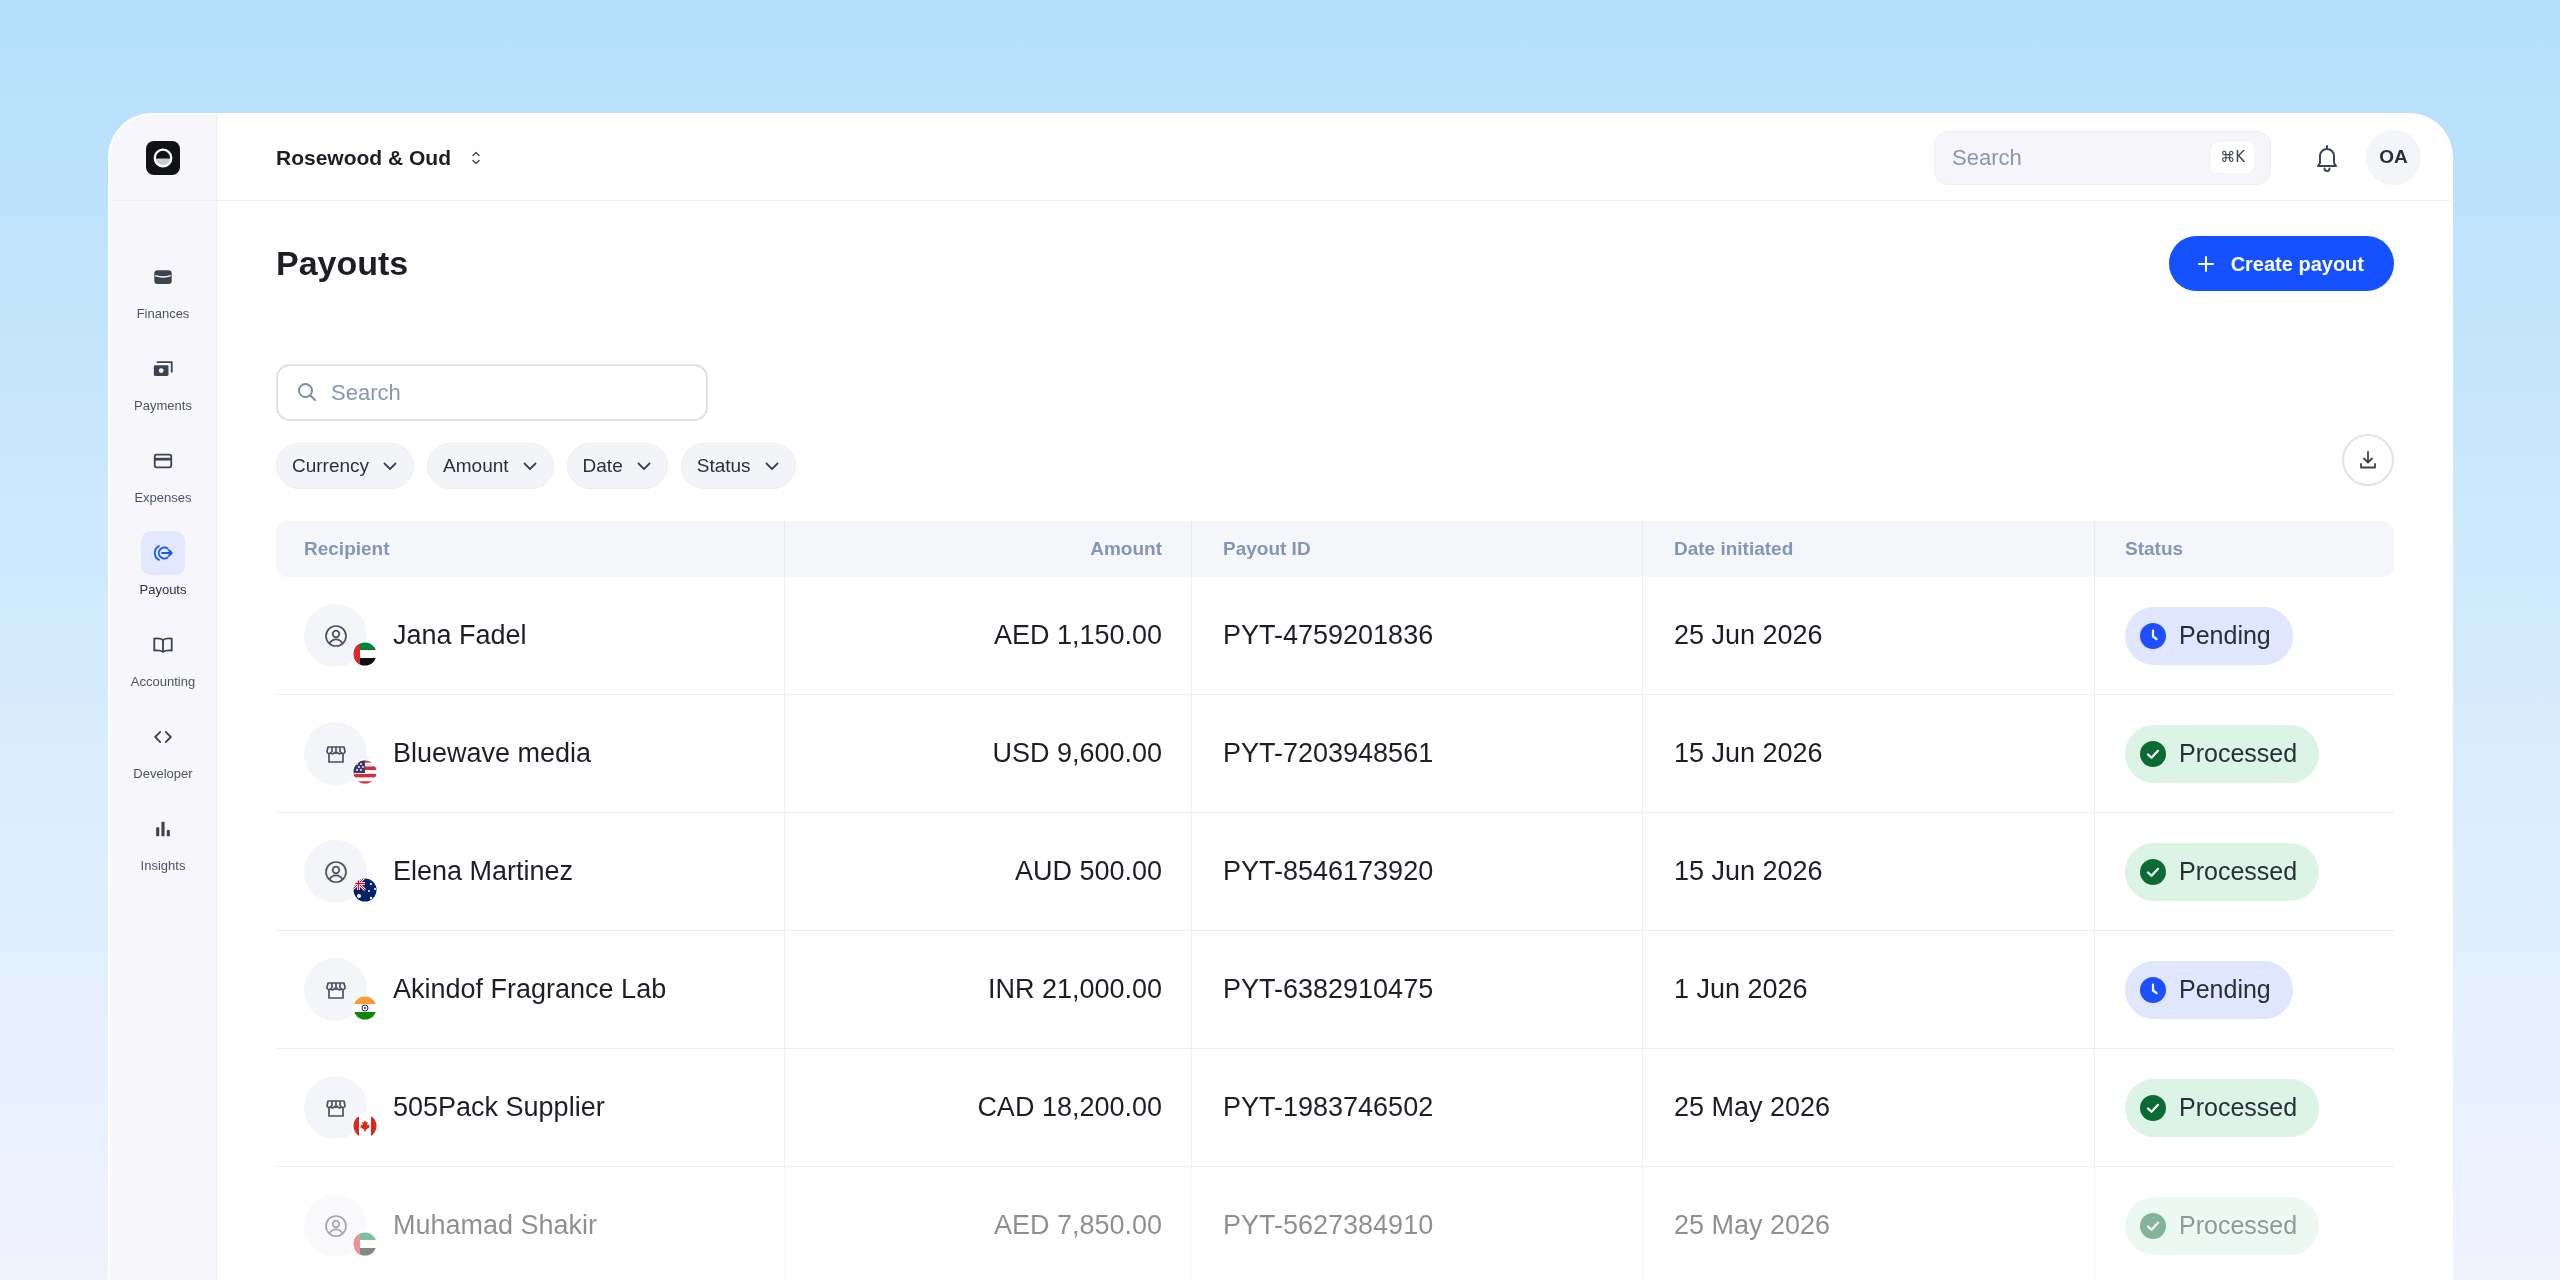 This screenshot has height=1280, width=2560. I want to click on recipient-name: Muhamad Shakir, so click(495, 1226).